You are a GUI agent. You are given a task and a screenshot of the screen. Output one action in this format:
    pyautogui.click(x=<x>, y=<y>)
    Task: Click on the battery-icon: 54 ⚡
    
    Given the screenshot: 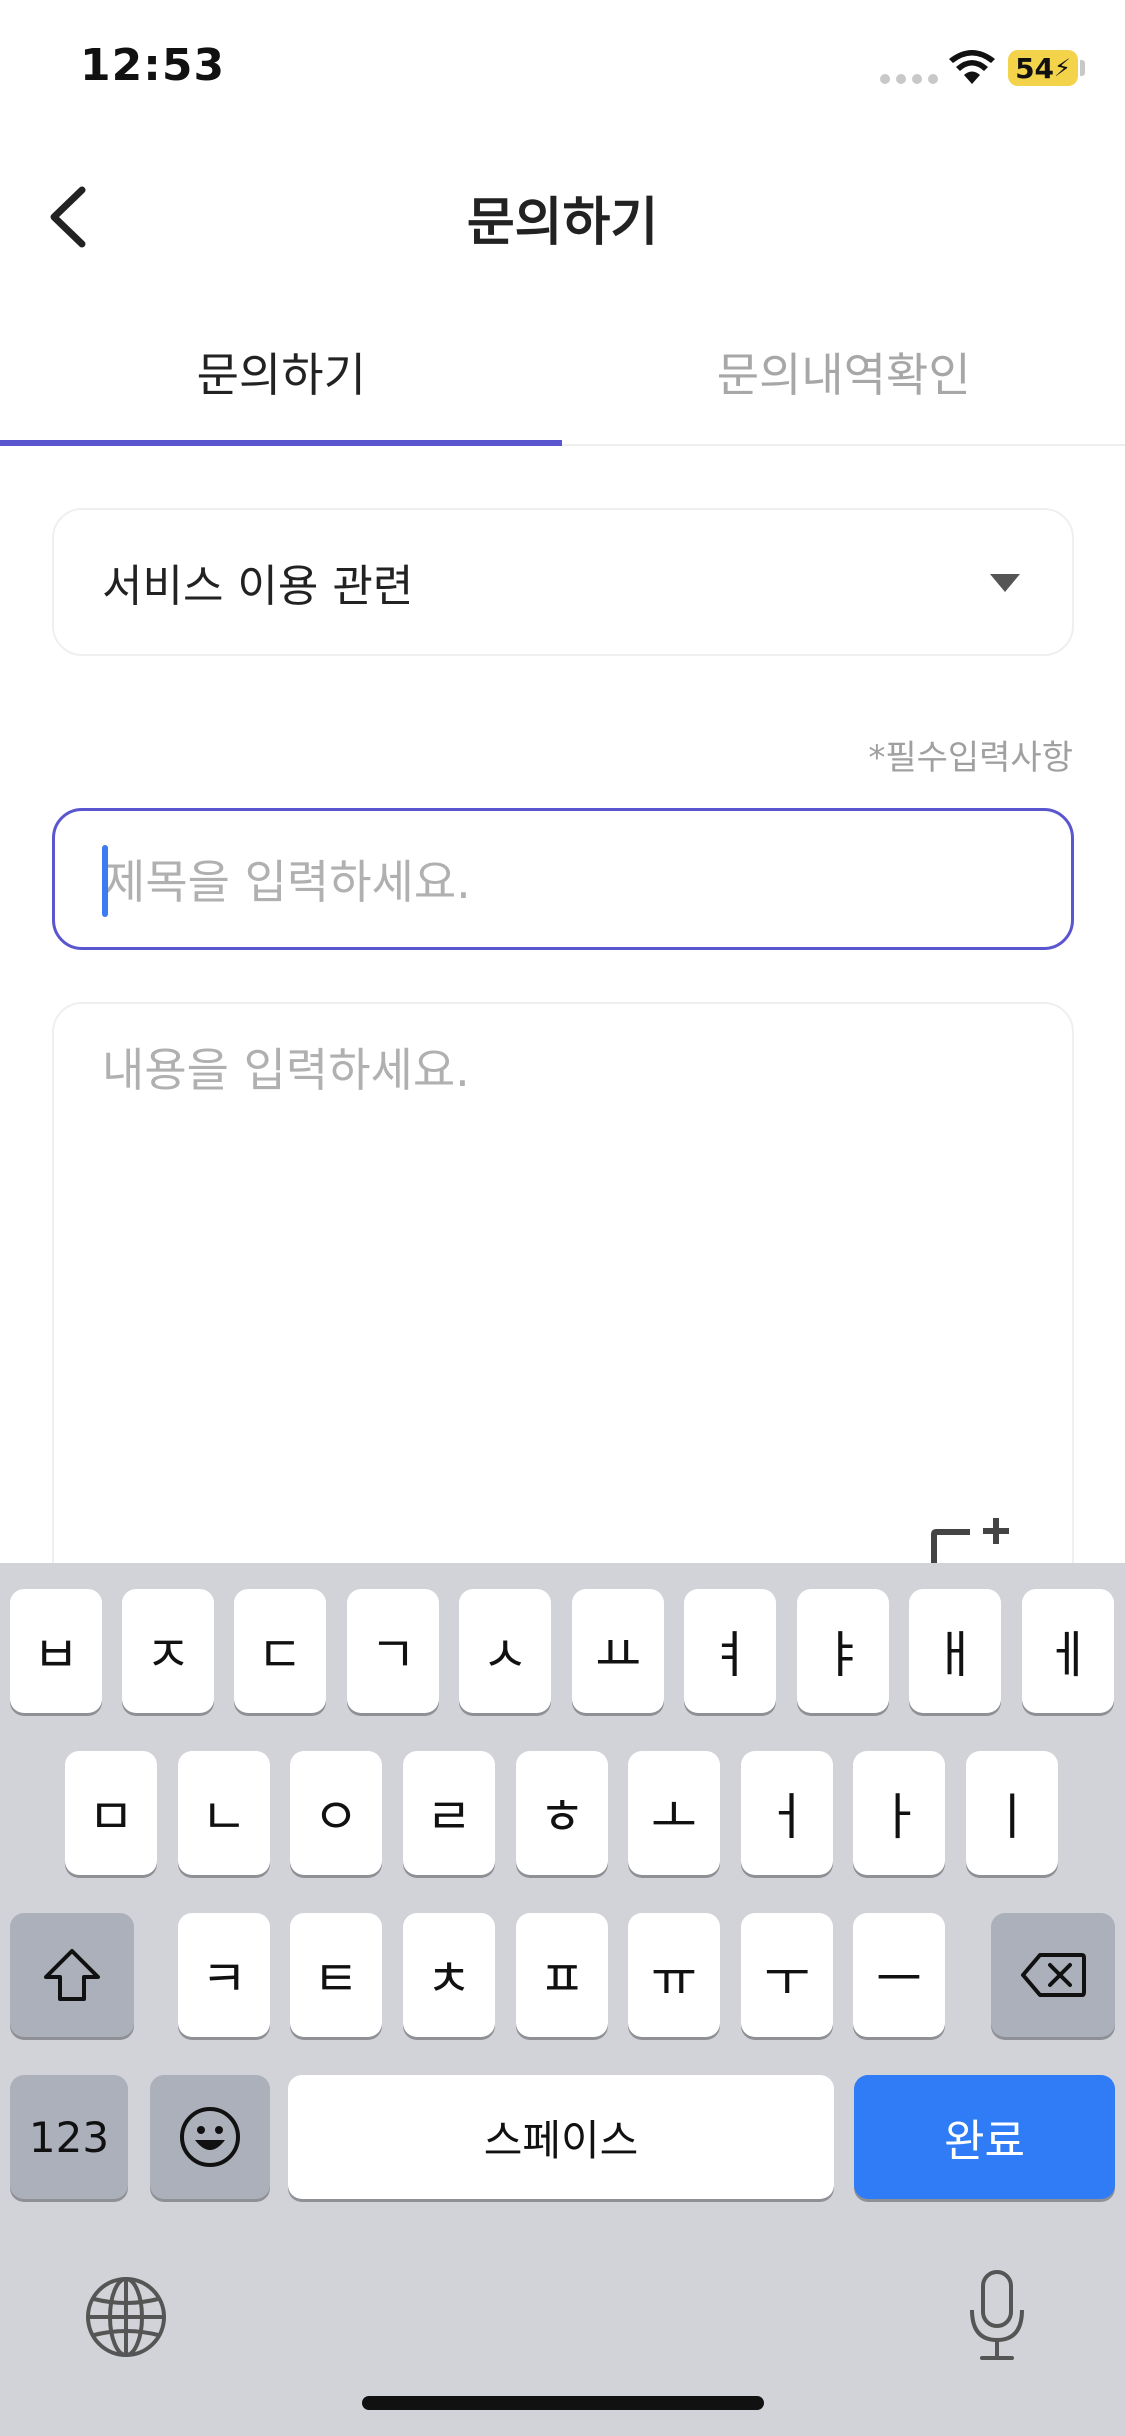 What is the action you would take?
    pyautogui.click(x=1043, y=68)
    